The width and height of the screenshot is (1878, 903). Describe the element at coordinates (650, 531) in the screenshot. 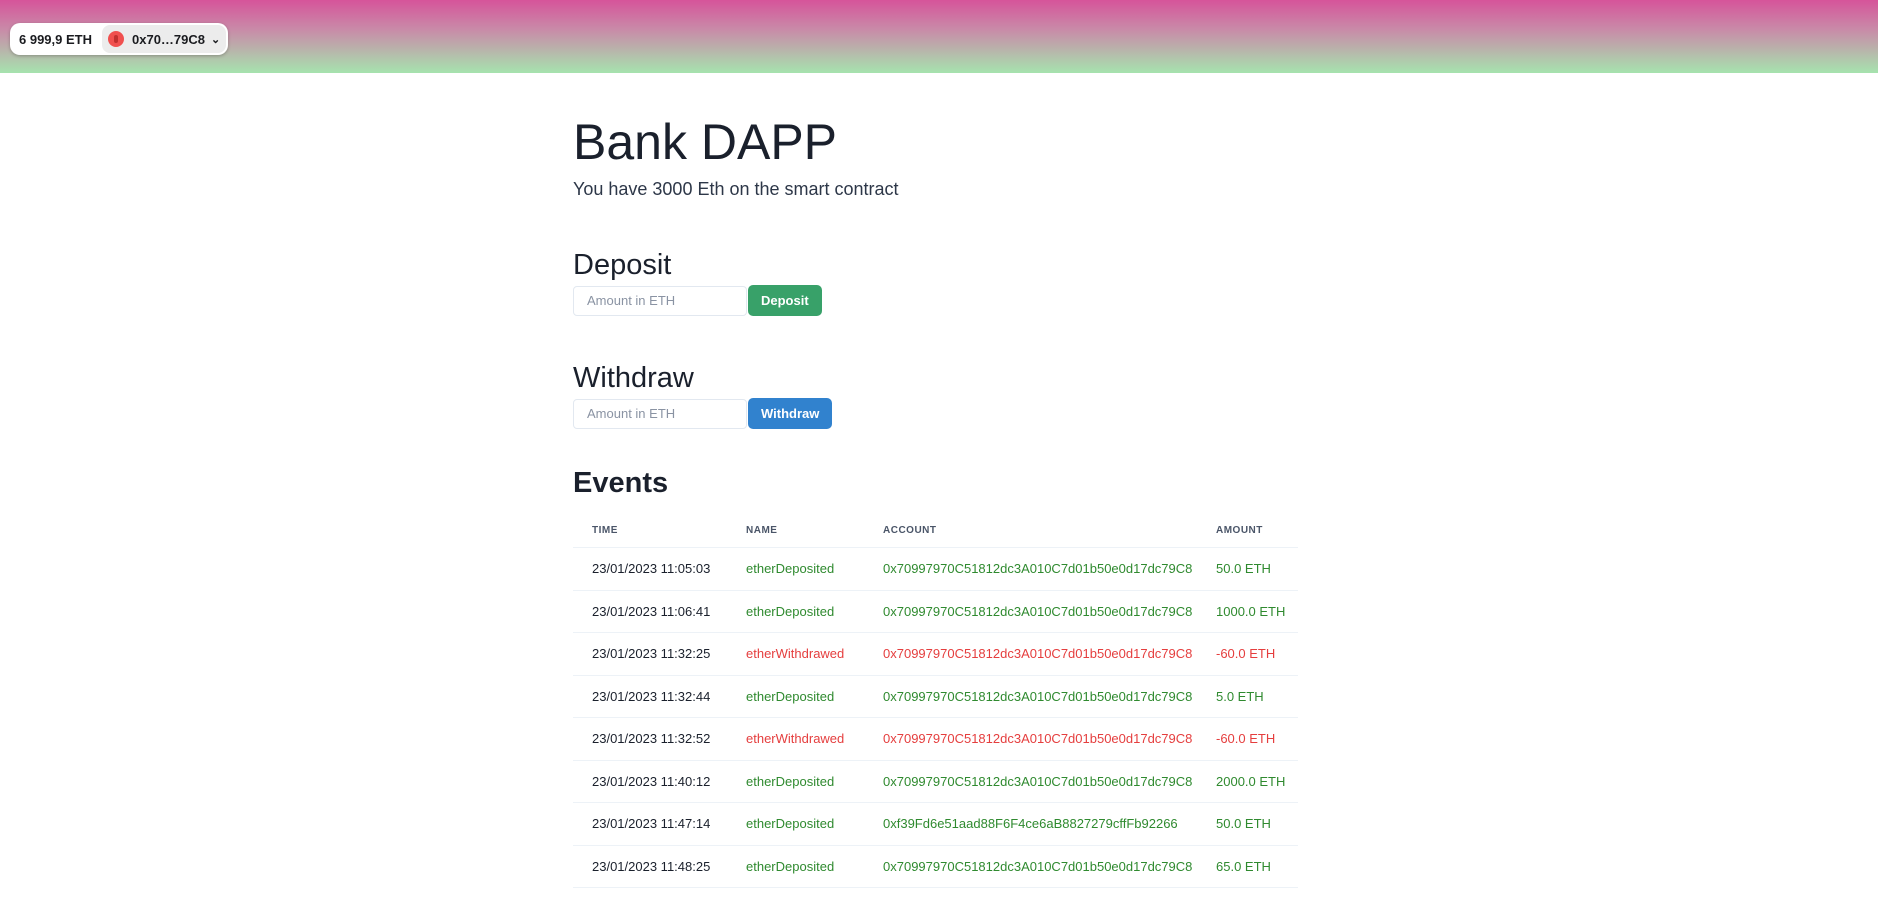

I see `column-header-time: TIME` at that location.